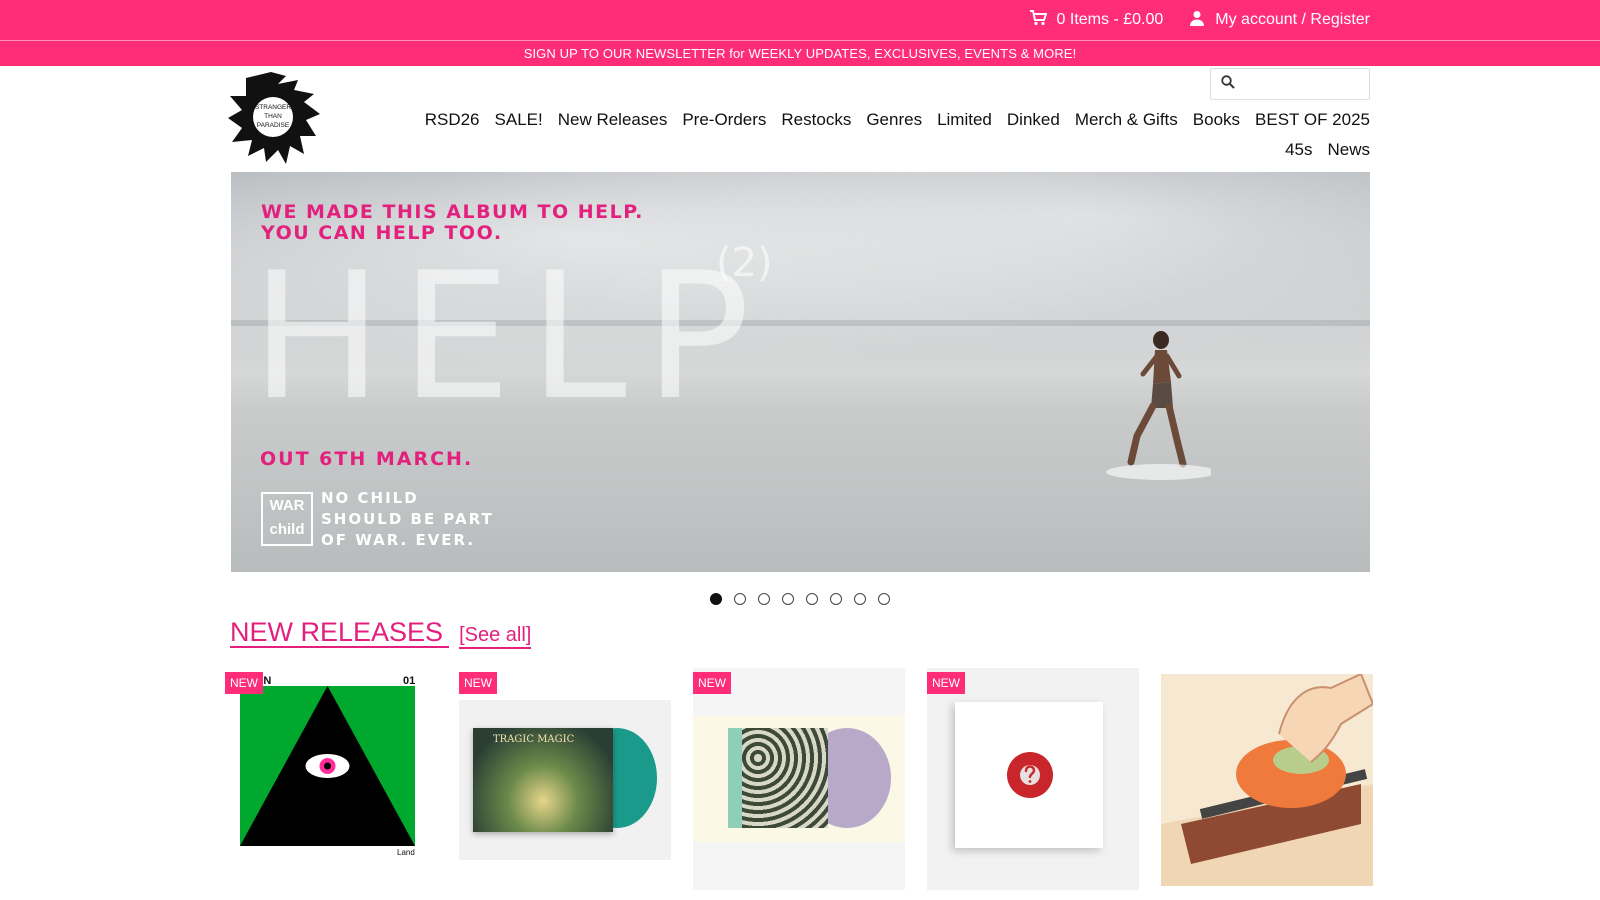 The image size is (1600, 900). What do you see at coordinates (452, 212) in the screenshot?
I see `hero-tagline-line-1: WE MADE THIS ALBUM TO HELP.` at bounding box center [452, 212].